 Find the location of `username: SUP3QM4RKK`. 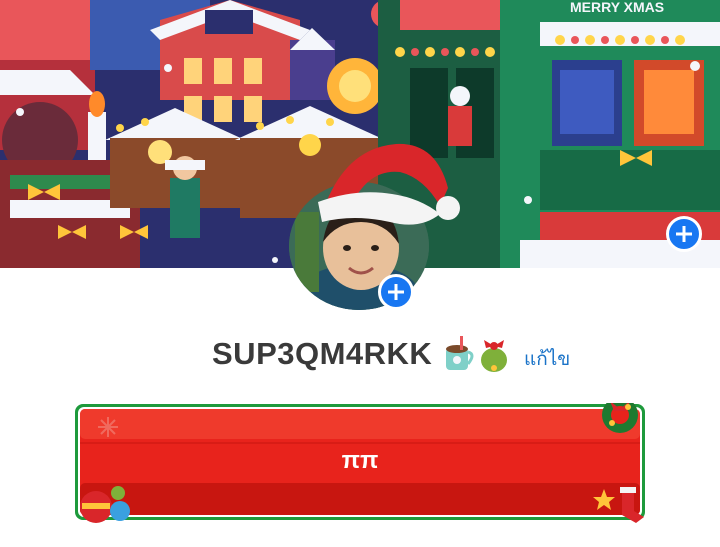

username: SUP3QM4RKK is located at coordinates (322, 353).